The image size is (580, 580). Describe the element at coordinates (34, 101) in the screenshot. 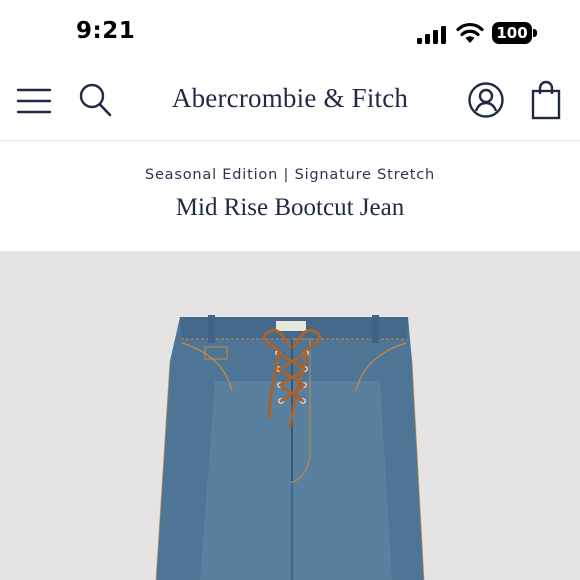

I see `menu-icon` at that location.